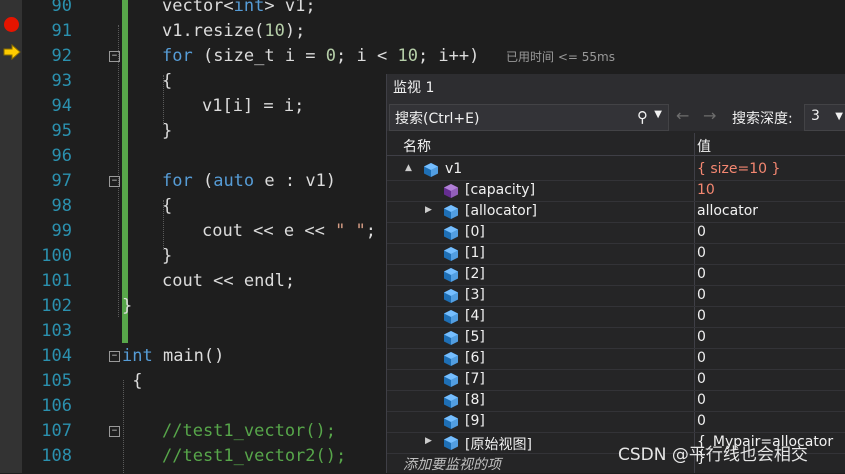 This screenshot has width=845, height=474. What do you see at coordinates (498, 445) in the screenshot?
I see `watch-item-name: [原始视图]` at bounding box center [498, 445].